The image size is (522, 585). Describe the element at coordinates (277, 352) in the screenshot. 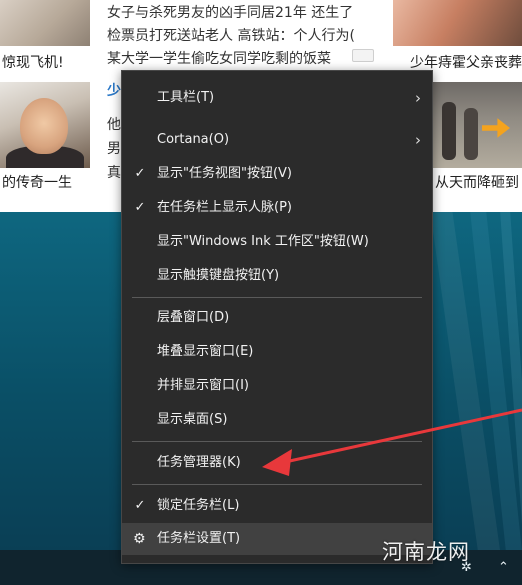

I see `menu-item-stack-windows: 堆叠显示窗口(E)` at that location.